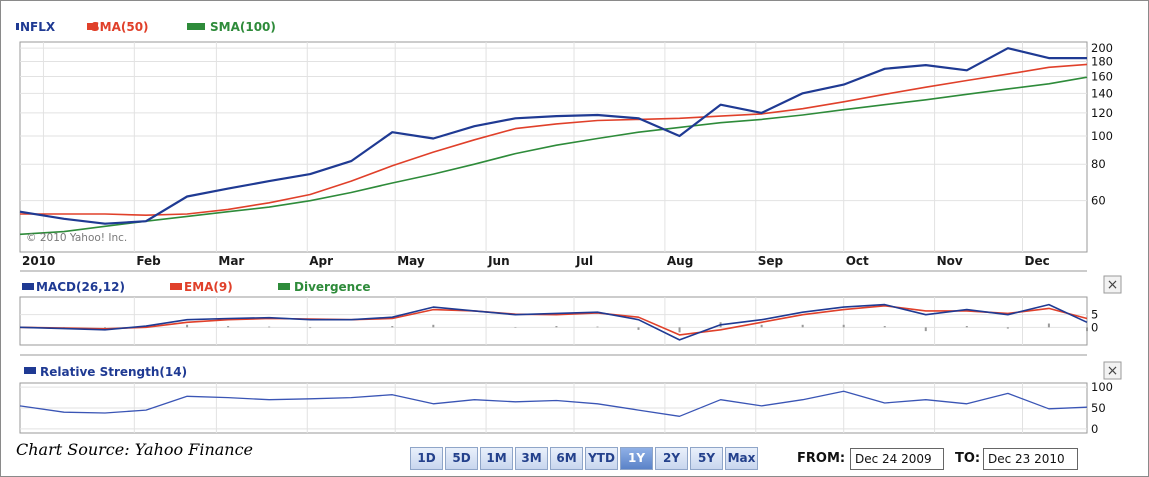  Describe the element at coordinates (566, 458) in the screenshot. I see `range-button-6m: 6M` at that location.